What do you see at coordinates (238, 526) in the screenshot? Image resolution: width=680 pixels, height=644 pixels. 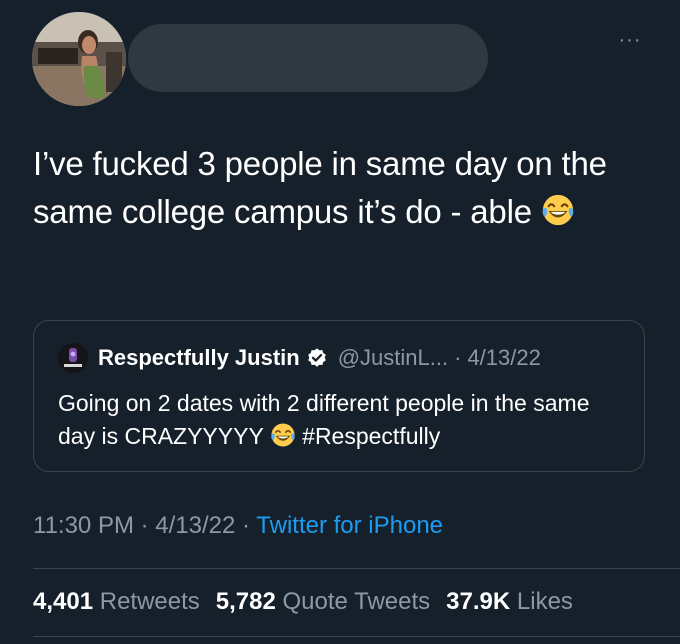 I see `tweet-meta: 11:30 PM · 4/13/22 · Twitter for iPhone` at bounding box center [238, 526].